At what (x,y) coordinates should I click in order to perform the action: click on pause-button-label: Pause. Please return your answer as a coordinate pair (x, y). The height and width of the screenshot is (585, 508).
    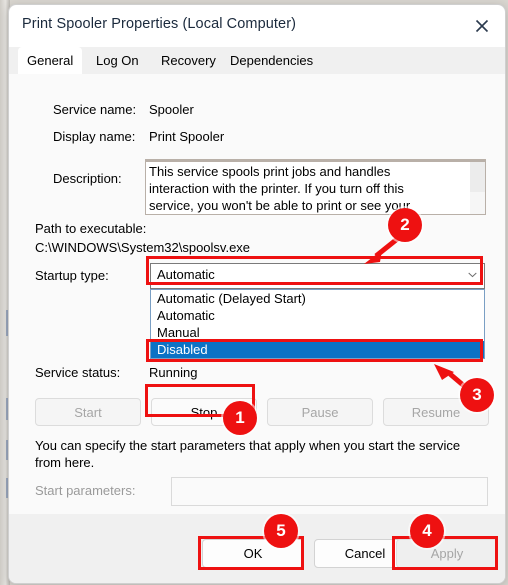
    Looking at the image, I should click on (320, 412).